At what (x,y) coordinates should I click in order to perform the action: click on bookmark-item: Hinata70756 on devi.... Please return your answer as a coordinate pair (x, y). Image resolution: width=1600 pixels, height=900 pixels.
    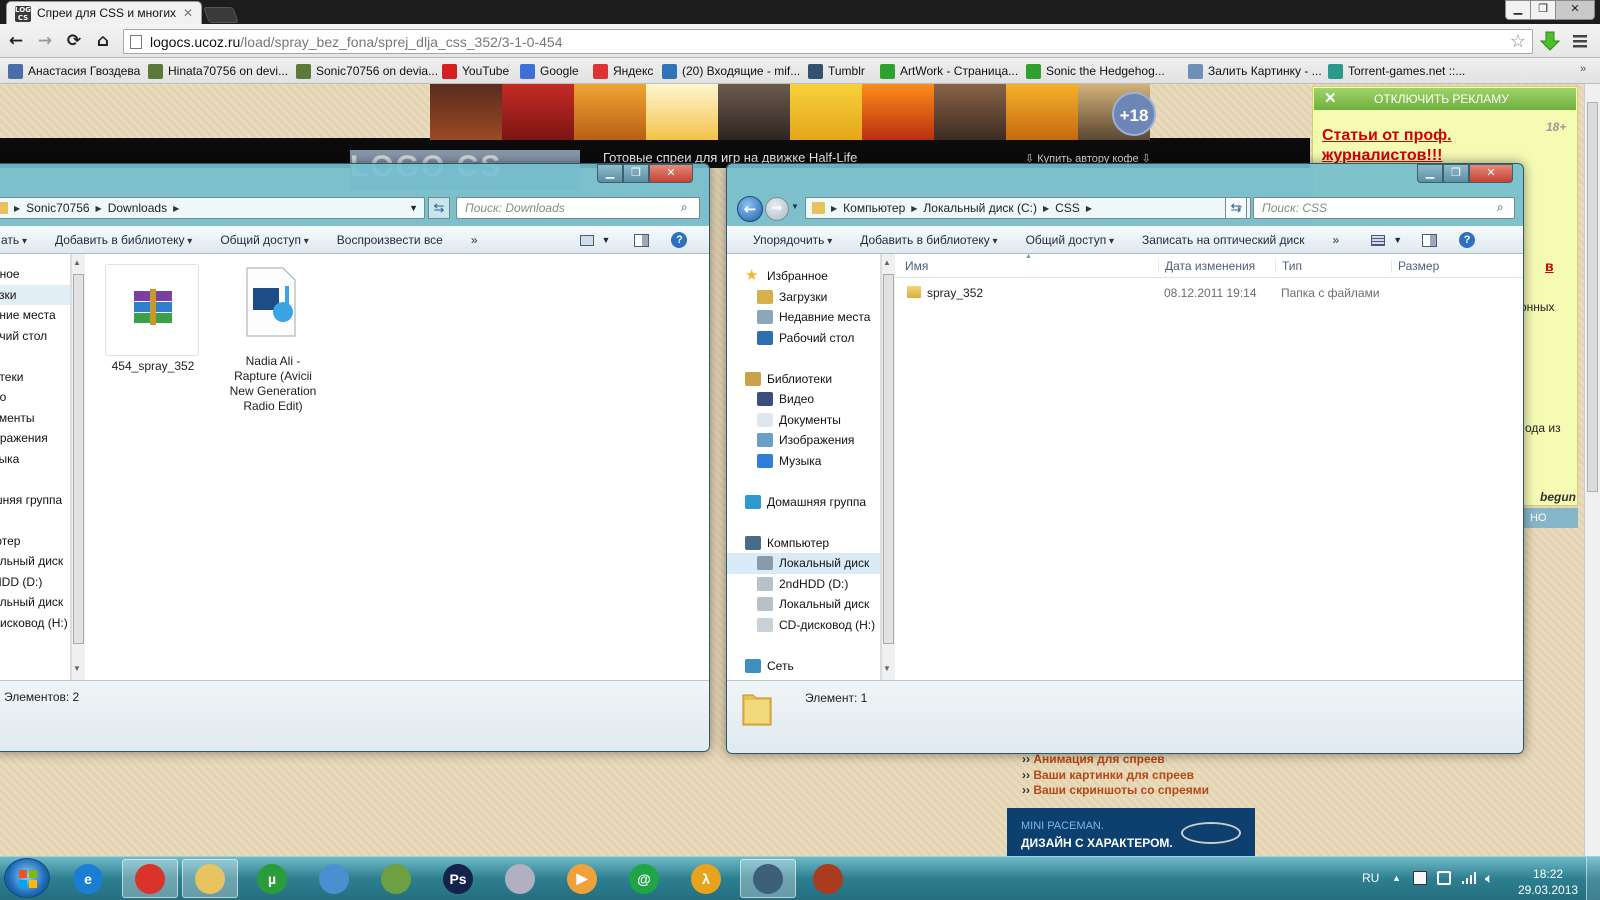
    Looking at the image, I should click on (218, 71).